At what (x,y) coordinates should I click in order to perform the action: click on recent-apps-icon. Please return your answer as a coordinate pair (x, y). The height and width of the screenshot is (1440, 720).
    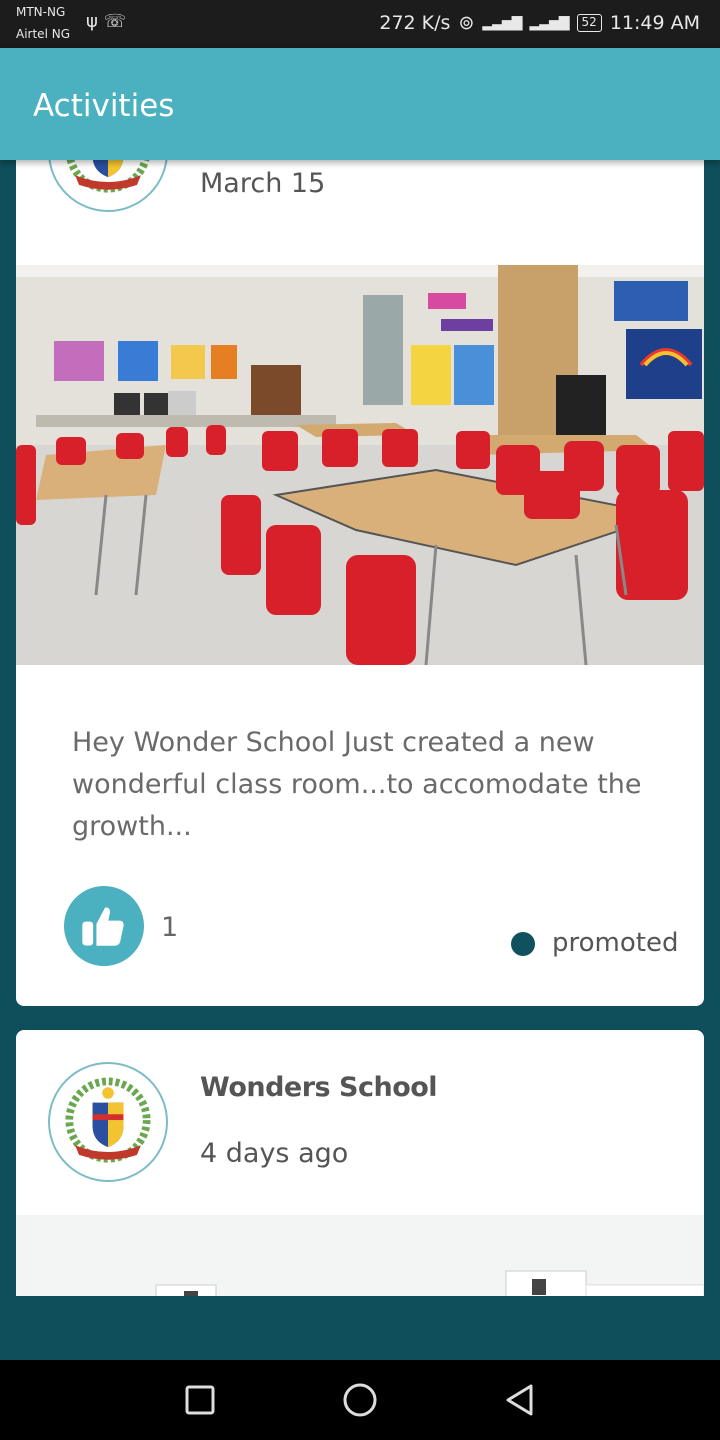
    Looking at the image, I should click on (200, 1400).